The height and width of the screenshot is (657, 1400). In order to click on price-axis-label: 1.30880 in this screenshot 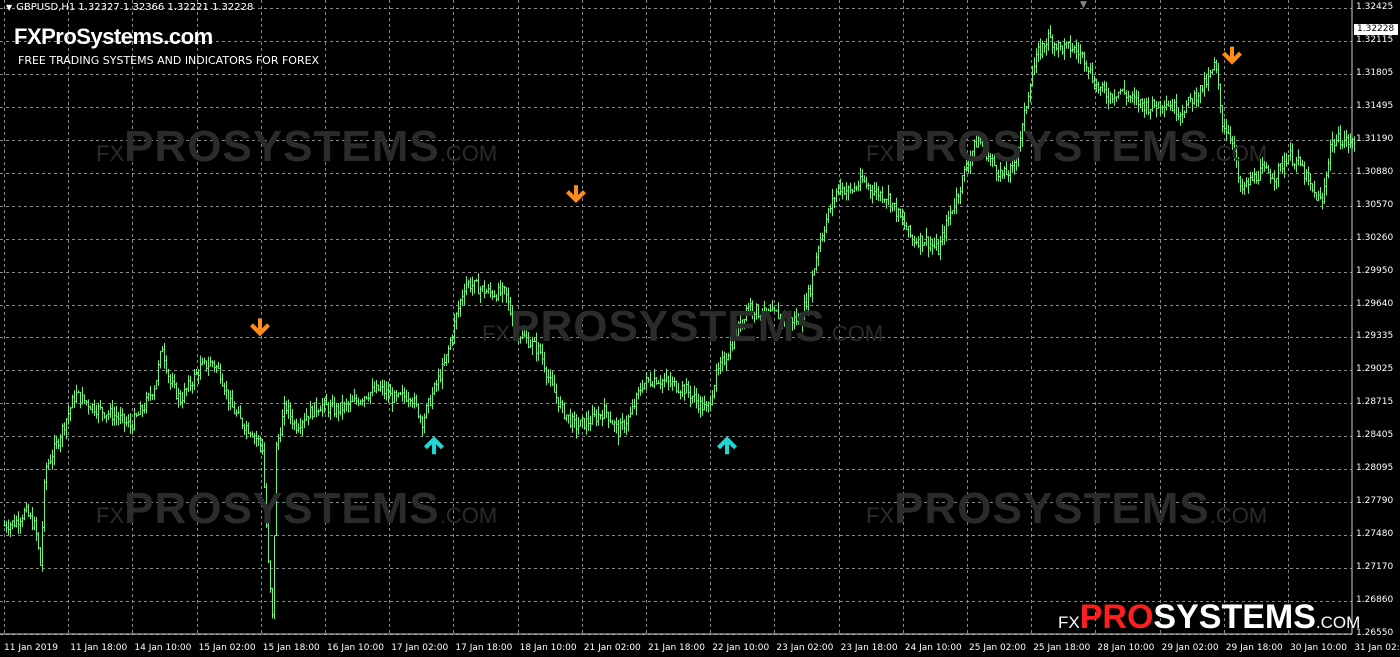, I will do `click(1375, 171)`.